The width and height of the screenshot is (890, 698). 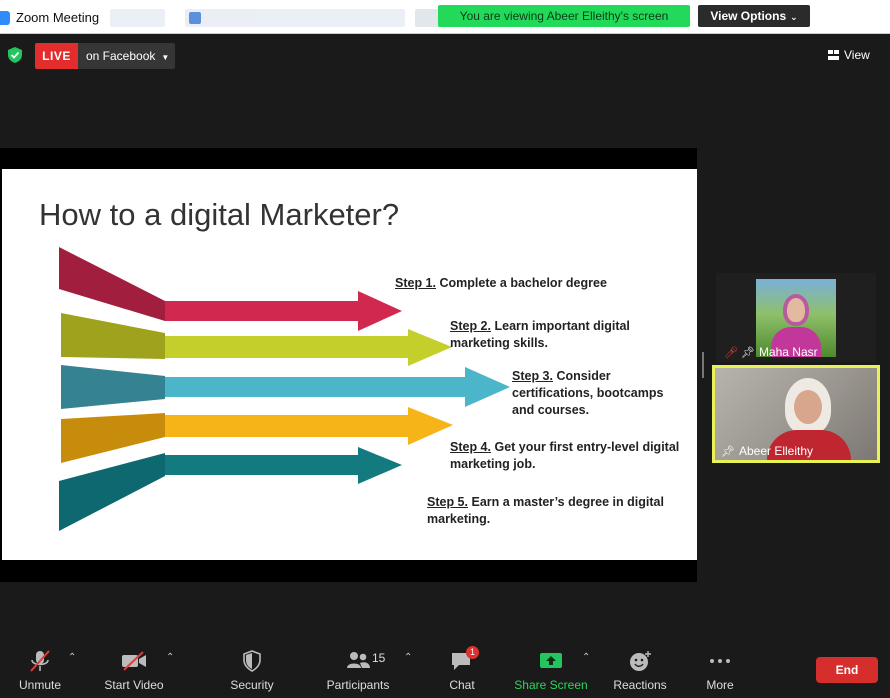 I want to click on step-3-line2: certifications, bootcamps, so click(x=588, y=393).